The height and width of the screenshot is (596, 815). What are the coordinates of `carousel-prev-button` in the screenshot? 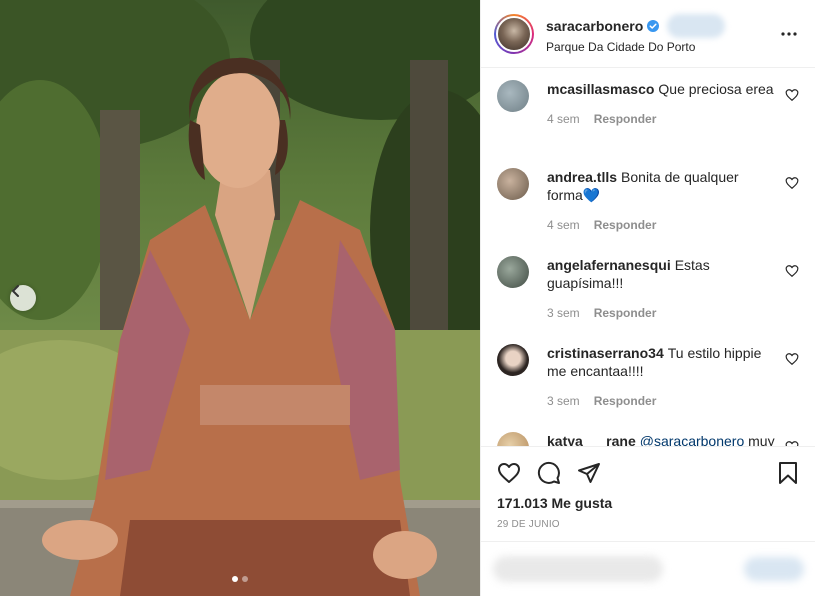 It's located at (23, 298).